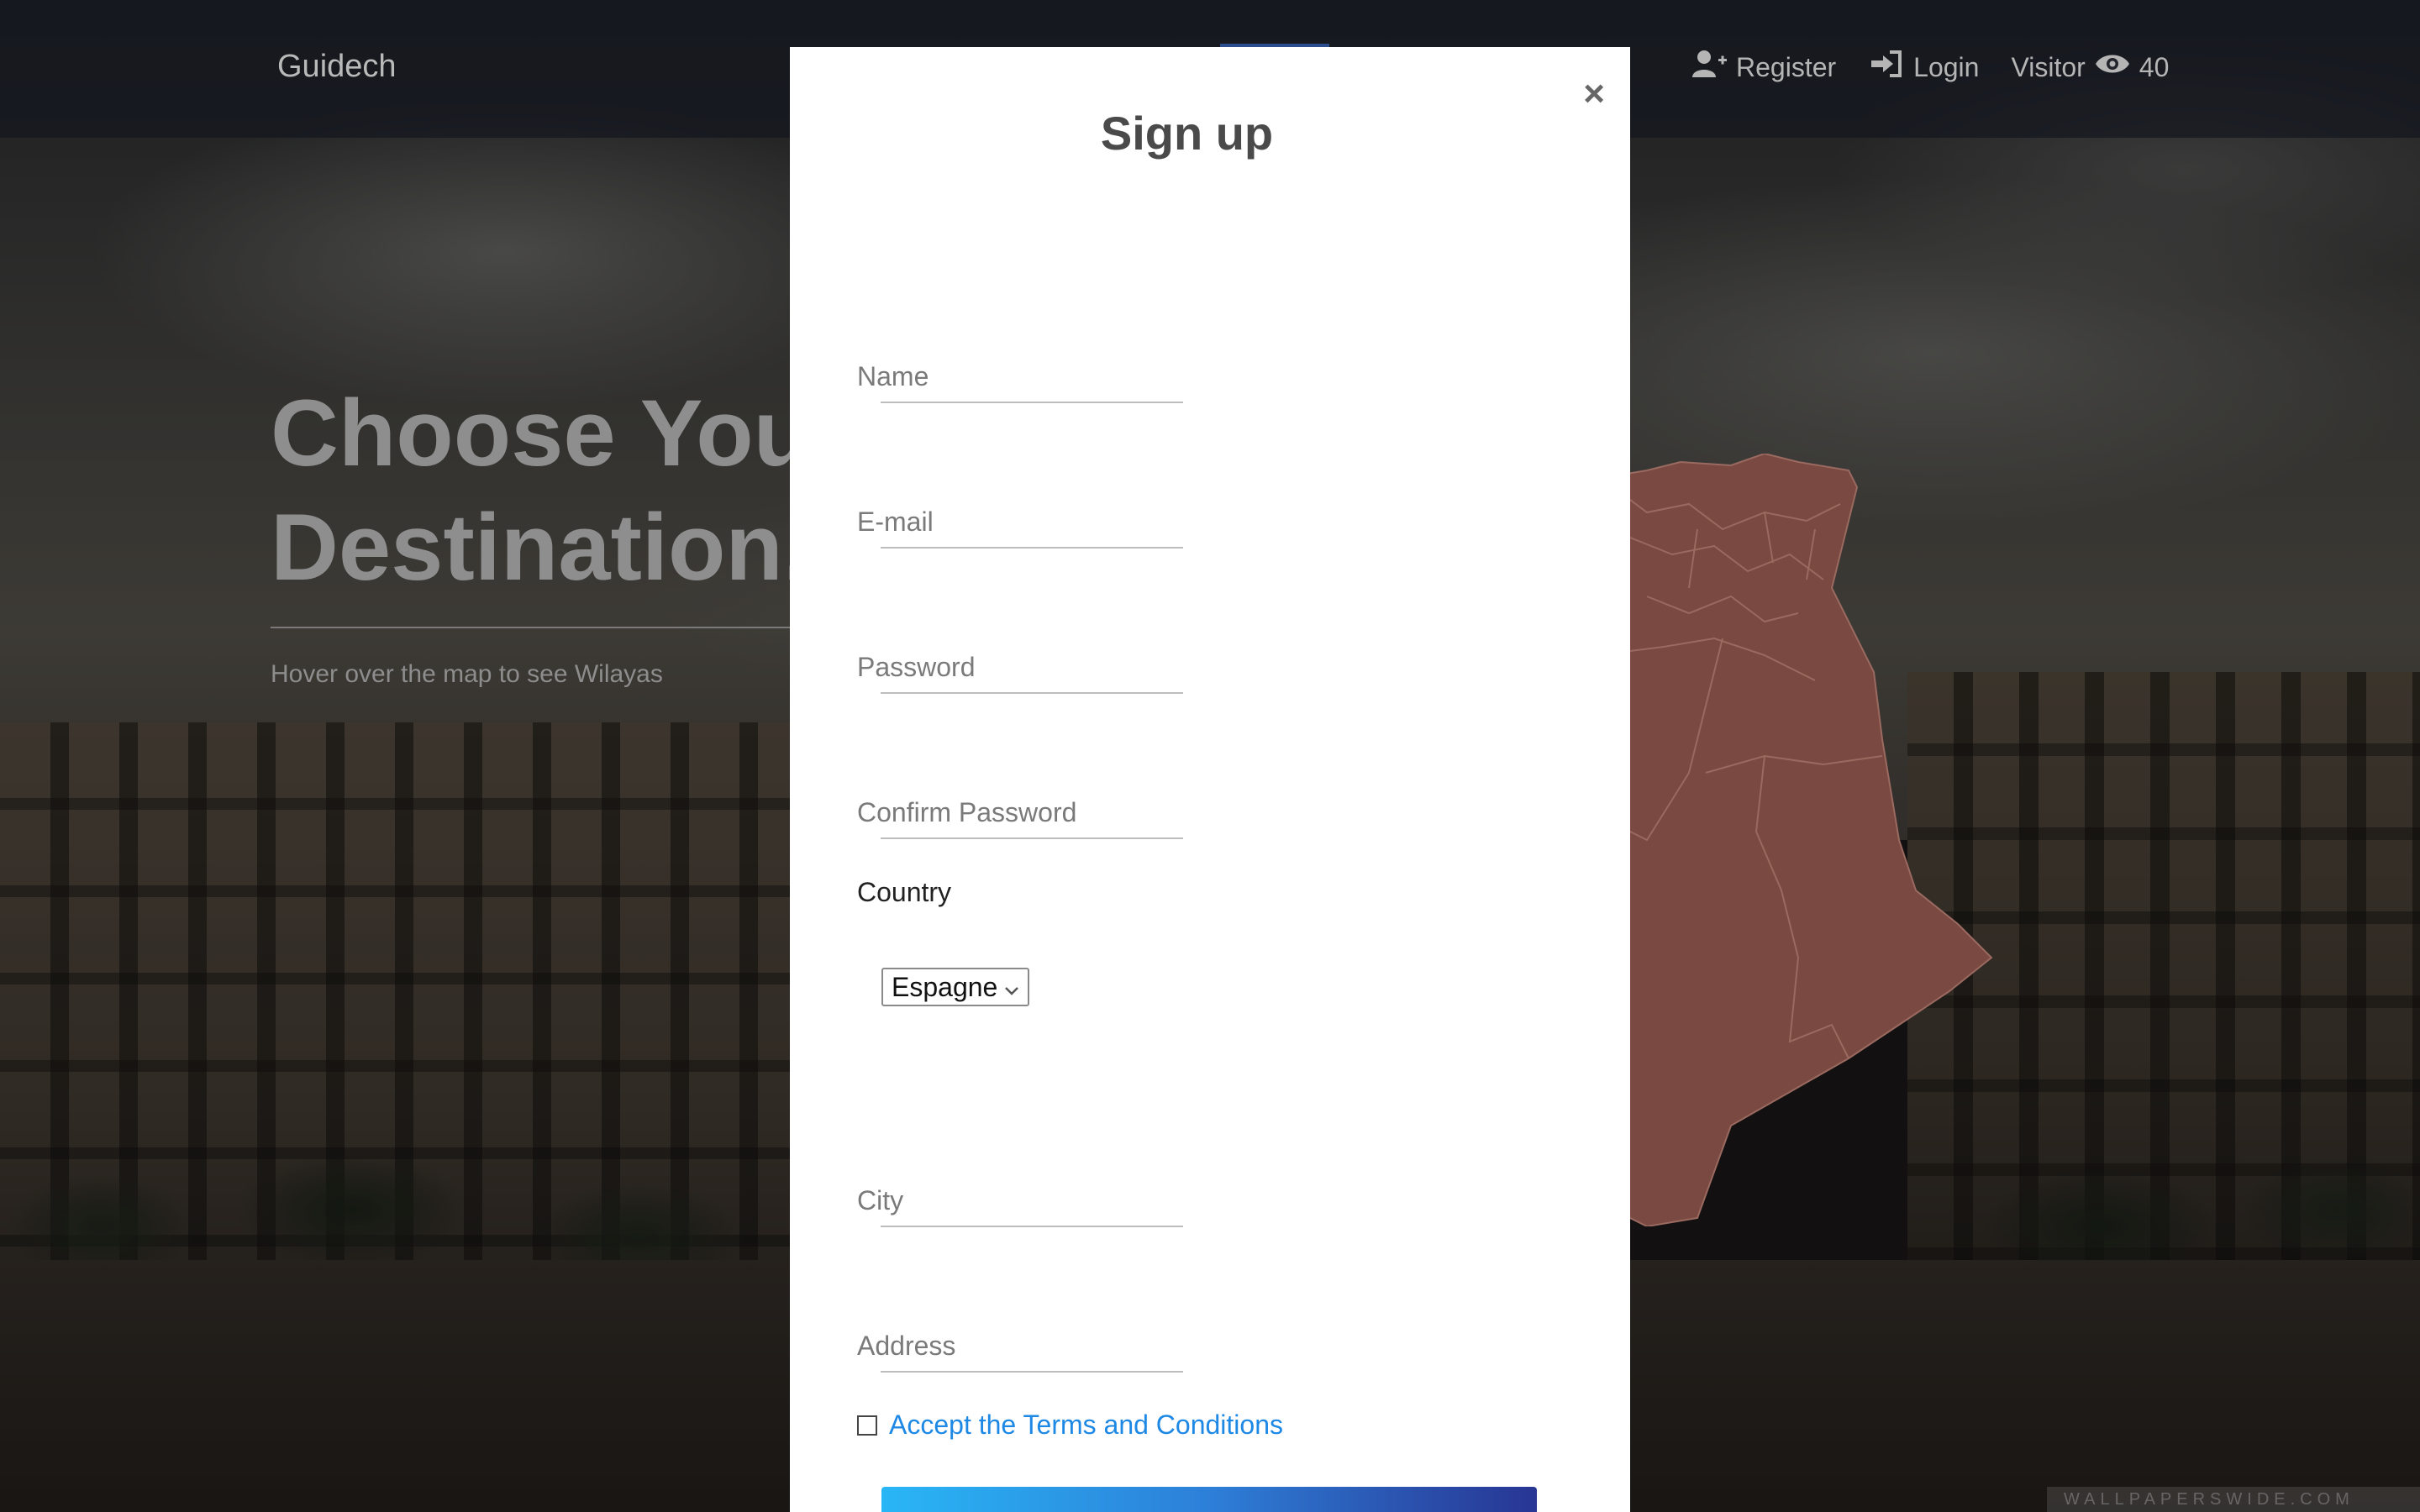 The width and height of the screenshot is (2420, 1512). I want to click on map-region, so click(1795, 840).